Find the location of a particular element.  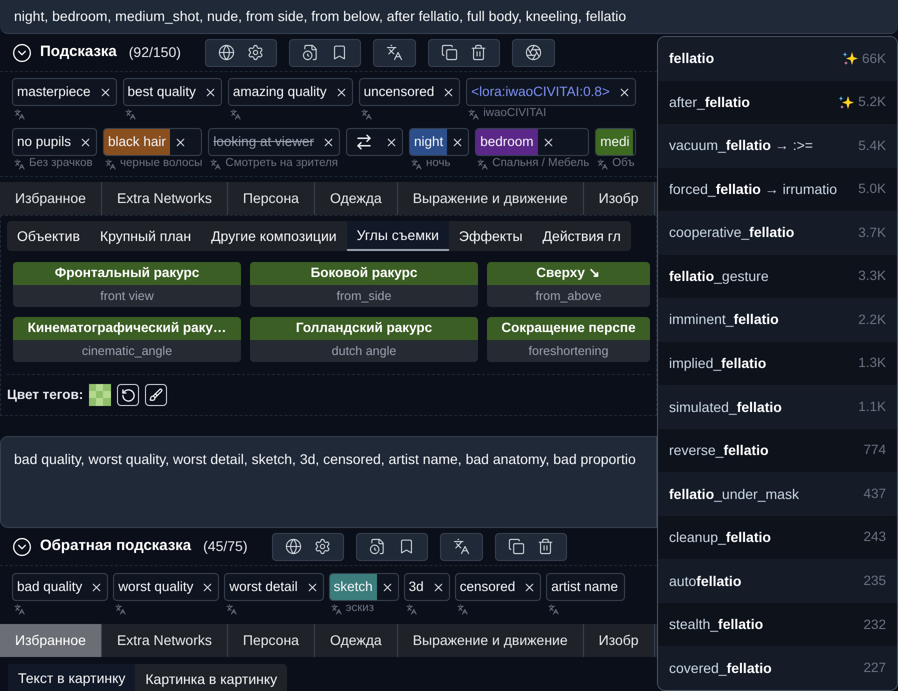

tag-label: worst detail is located at coordinates (263, 587).